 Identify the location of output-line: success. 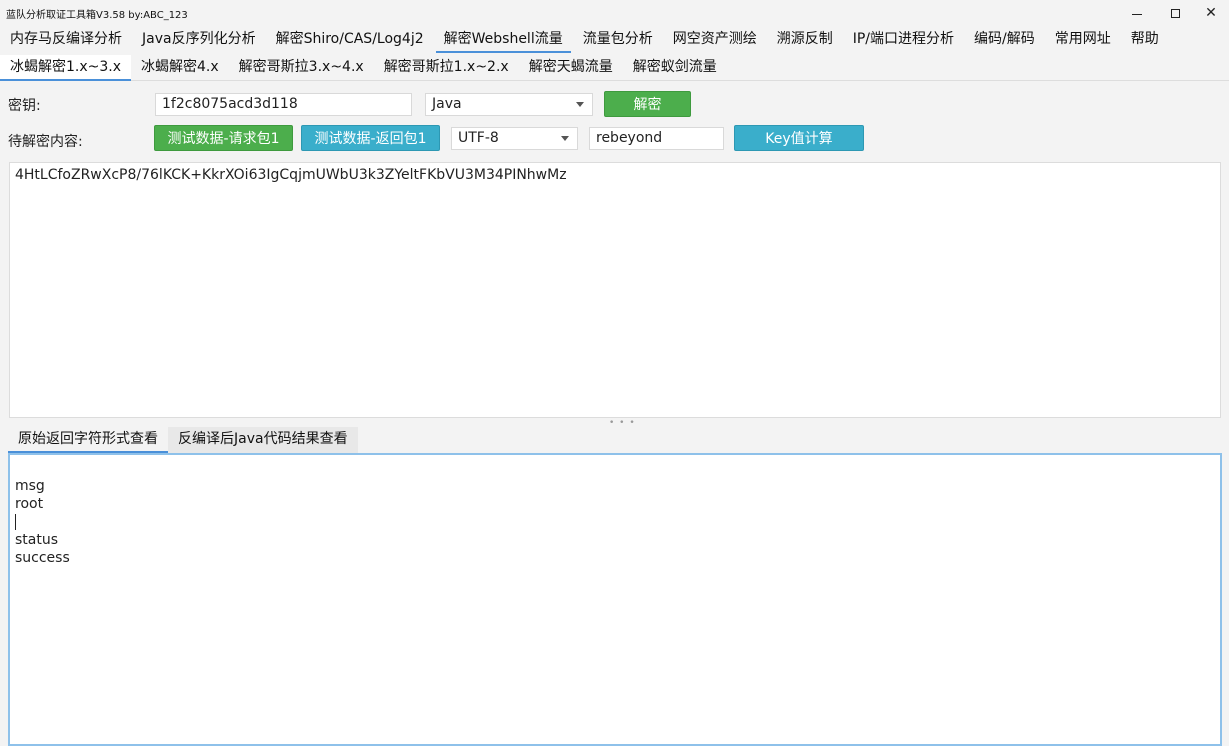
(42, 558).